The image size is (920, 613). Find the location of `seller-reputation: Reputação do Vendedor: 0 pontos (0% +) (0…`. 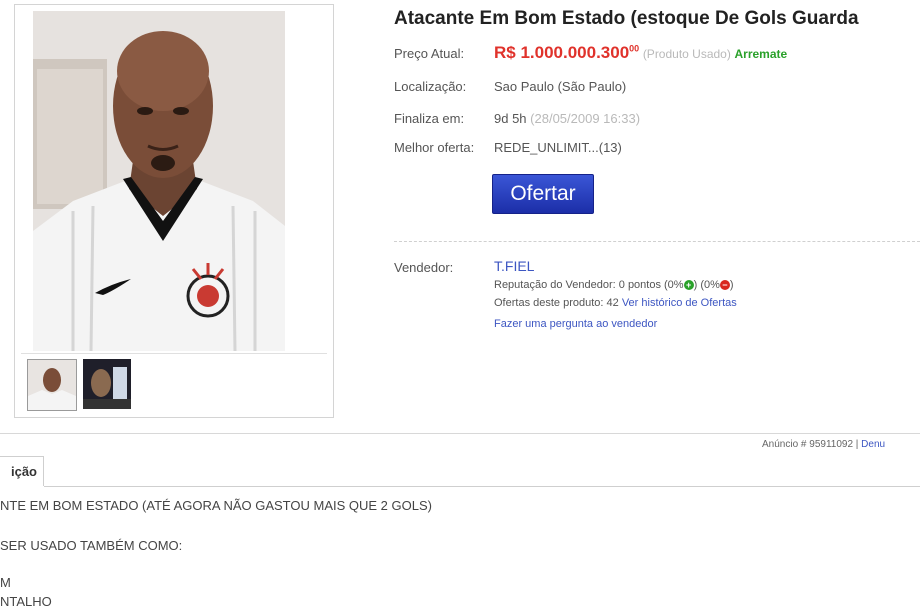

seller-reputation: Reputação do Vendedor: 0 pontos (0% +) (0… is located at coordinates (614, 285).